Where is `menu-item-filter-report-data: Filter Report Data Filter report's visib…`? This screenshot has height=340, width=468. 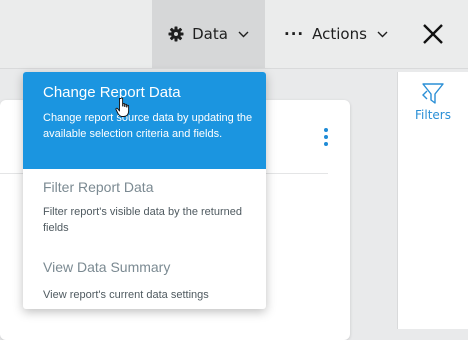
menu-item-filter-report-data: Filter Report Data Filter report's visib… is located at coordinates (144, 209).